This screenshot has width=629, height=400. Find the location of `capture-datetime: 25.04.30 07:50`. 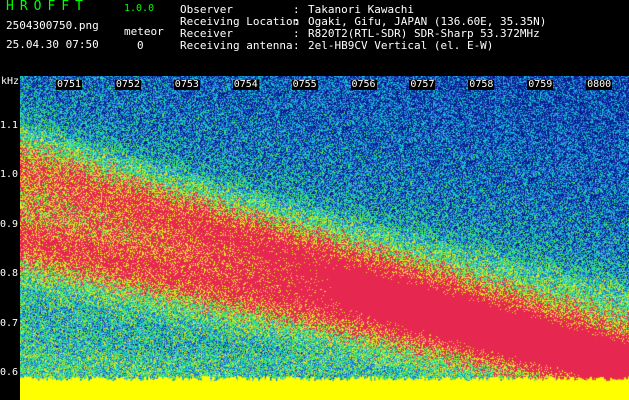

capture-datetime: 25.04.30 07:50 is located at coordinates (52, 44).